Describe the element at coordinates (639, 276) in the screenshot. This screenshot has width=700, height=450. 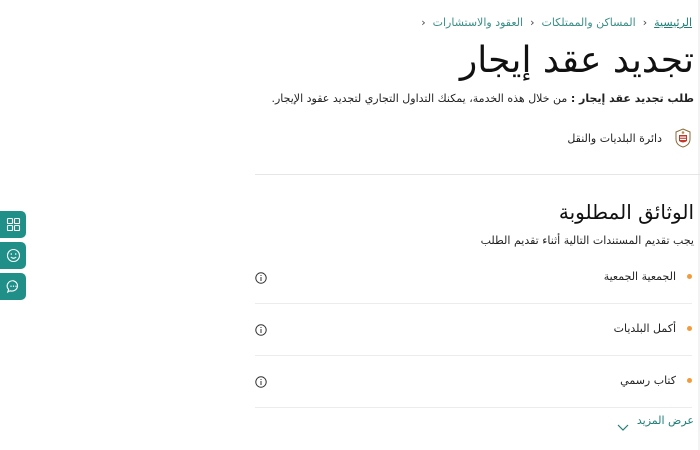
I see `document-label: الجمعية الجمعية` at that location.